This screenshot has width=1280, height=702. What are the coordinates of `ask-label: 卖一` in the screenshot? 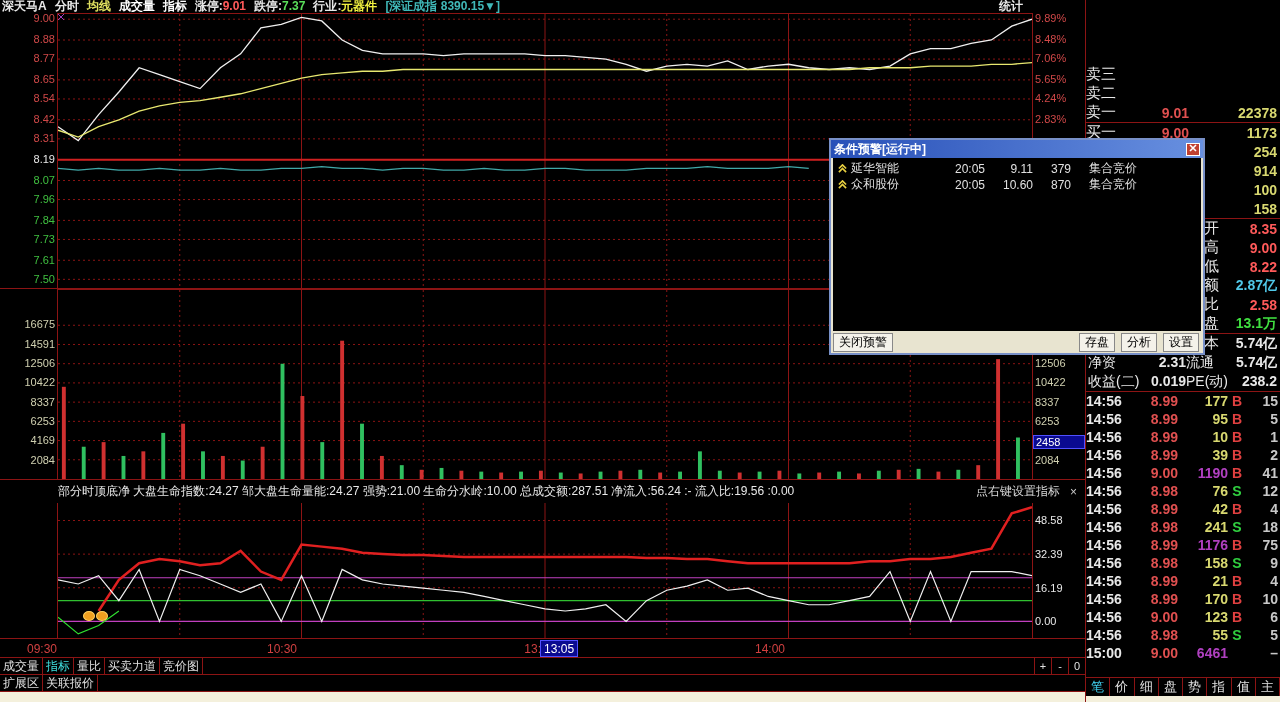 It's located at (1101, 112).